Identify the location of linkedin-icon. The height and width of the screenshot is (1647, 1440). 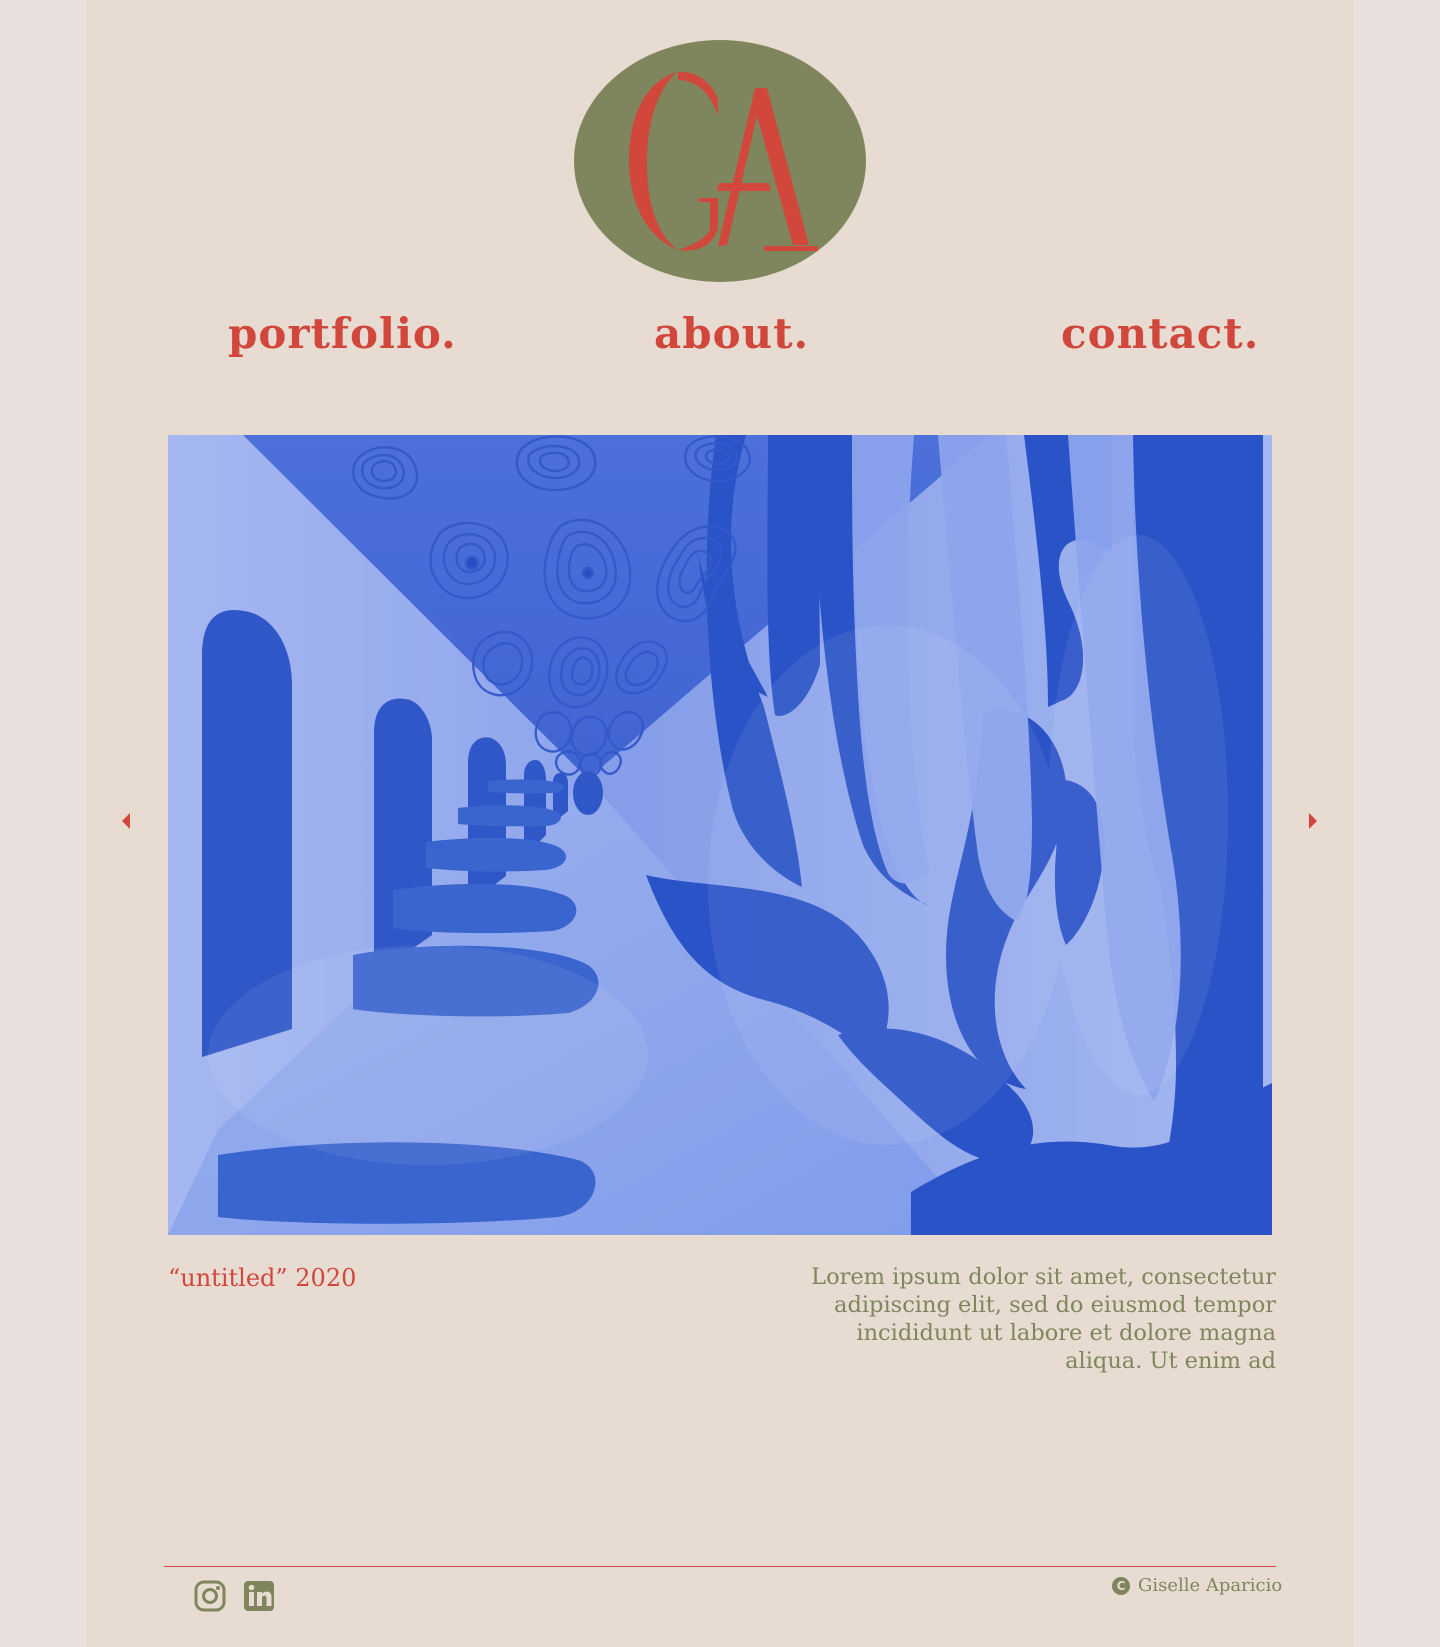
(259, 1596).